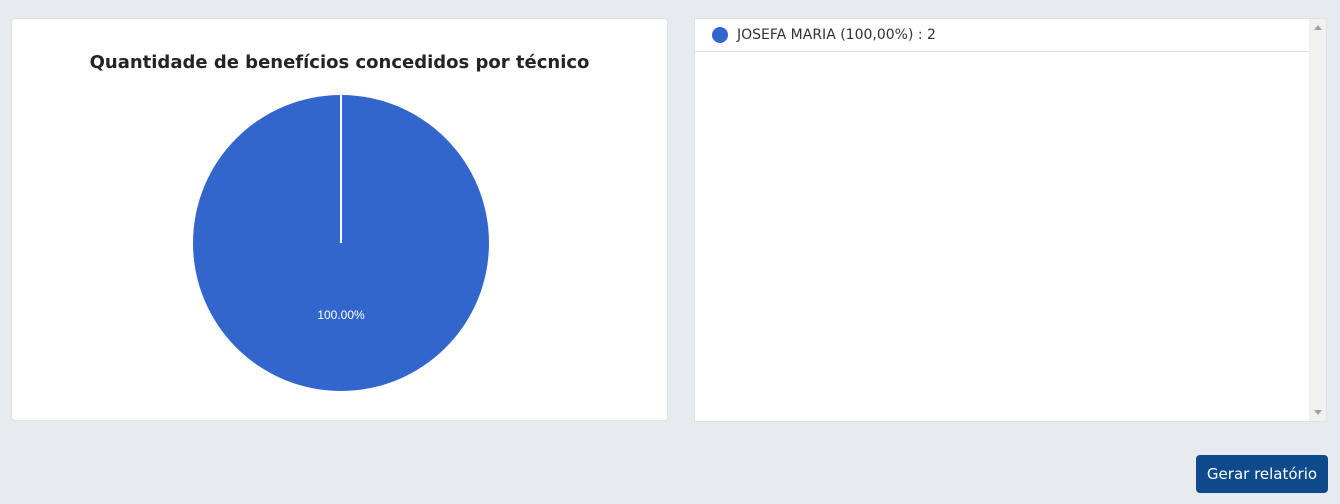 The width and height of the screenshot is (1340, 504). Describe the element at coordinates (341, 243) in the screenshot. I see `pie-chart: 100.00%` at that location.